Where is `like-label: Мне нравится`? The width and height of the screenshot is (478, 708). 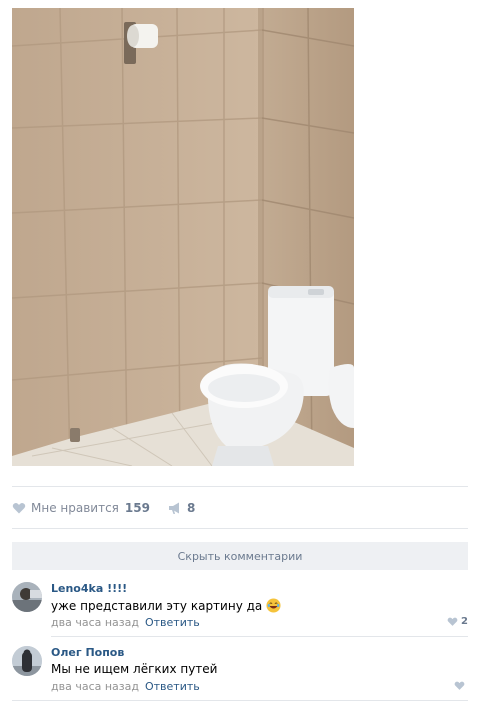
like-label: Мне нравится is located at coordinates (75, 508).